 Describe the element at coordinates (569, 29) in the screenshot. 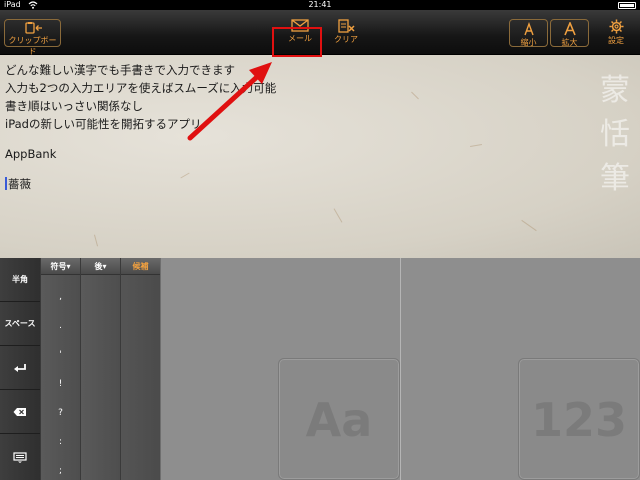

I see `large-a-icon` at that location.